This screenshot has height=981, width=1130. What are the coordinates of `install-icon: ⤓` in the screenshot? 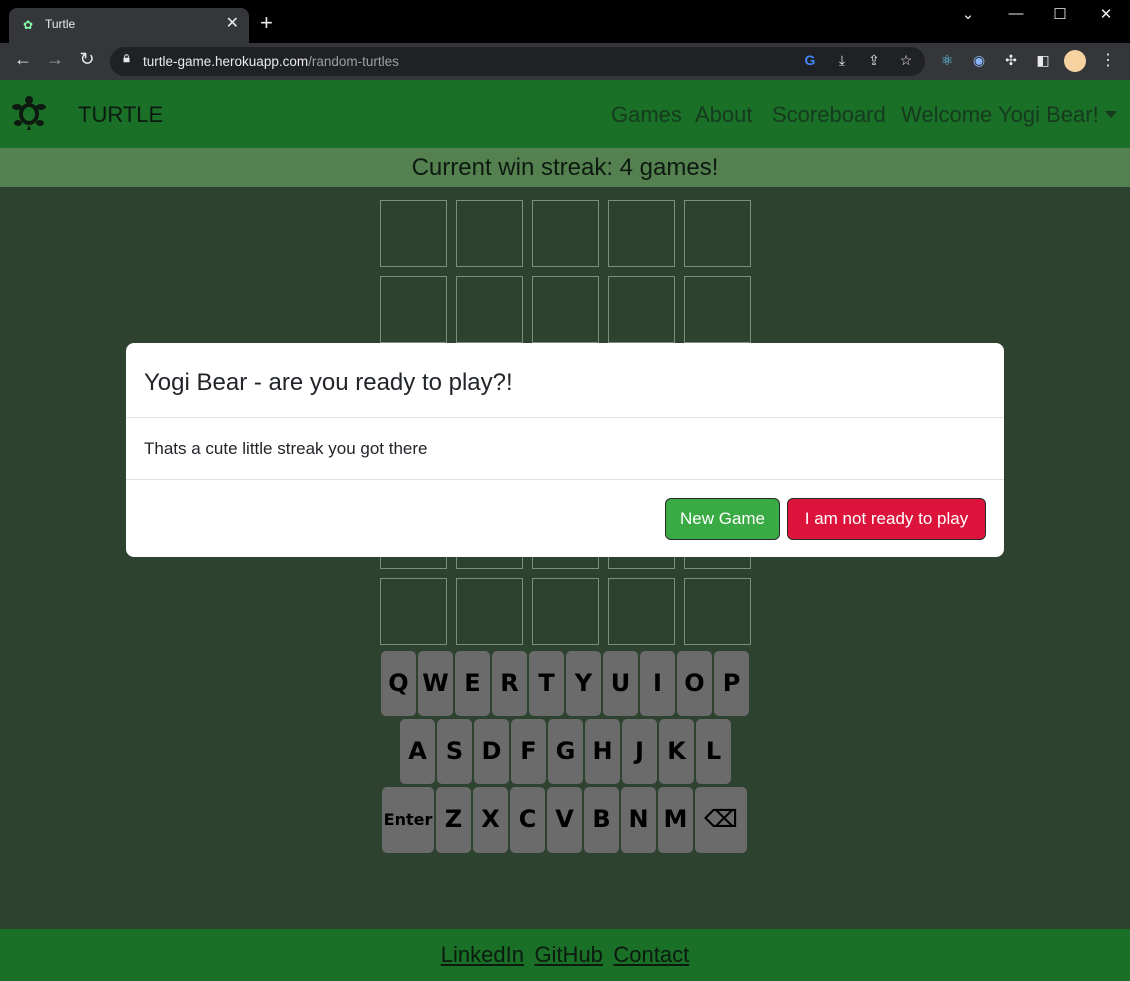 It's located at (842, 60).